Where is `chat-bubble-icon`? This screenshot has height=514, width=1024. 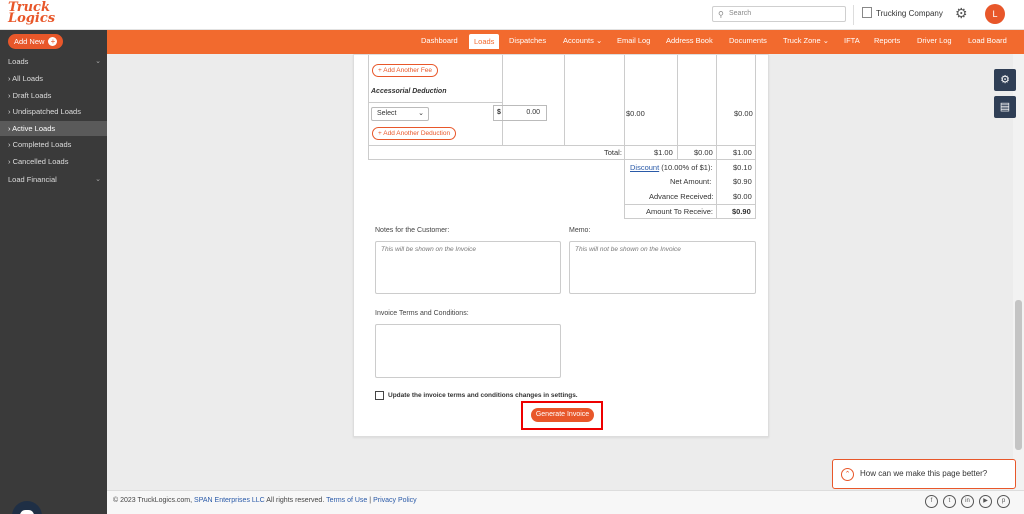
chat-bubble-icon is located at coordinates (27, 512).